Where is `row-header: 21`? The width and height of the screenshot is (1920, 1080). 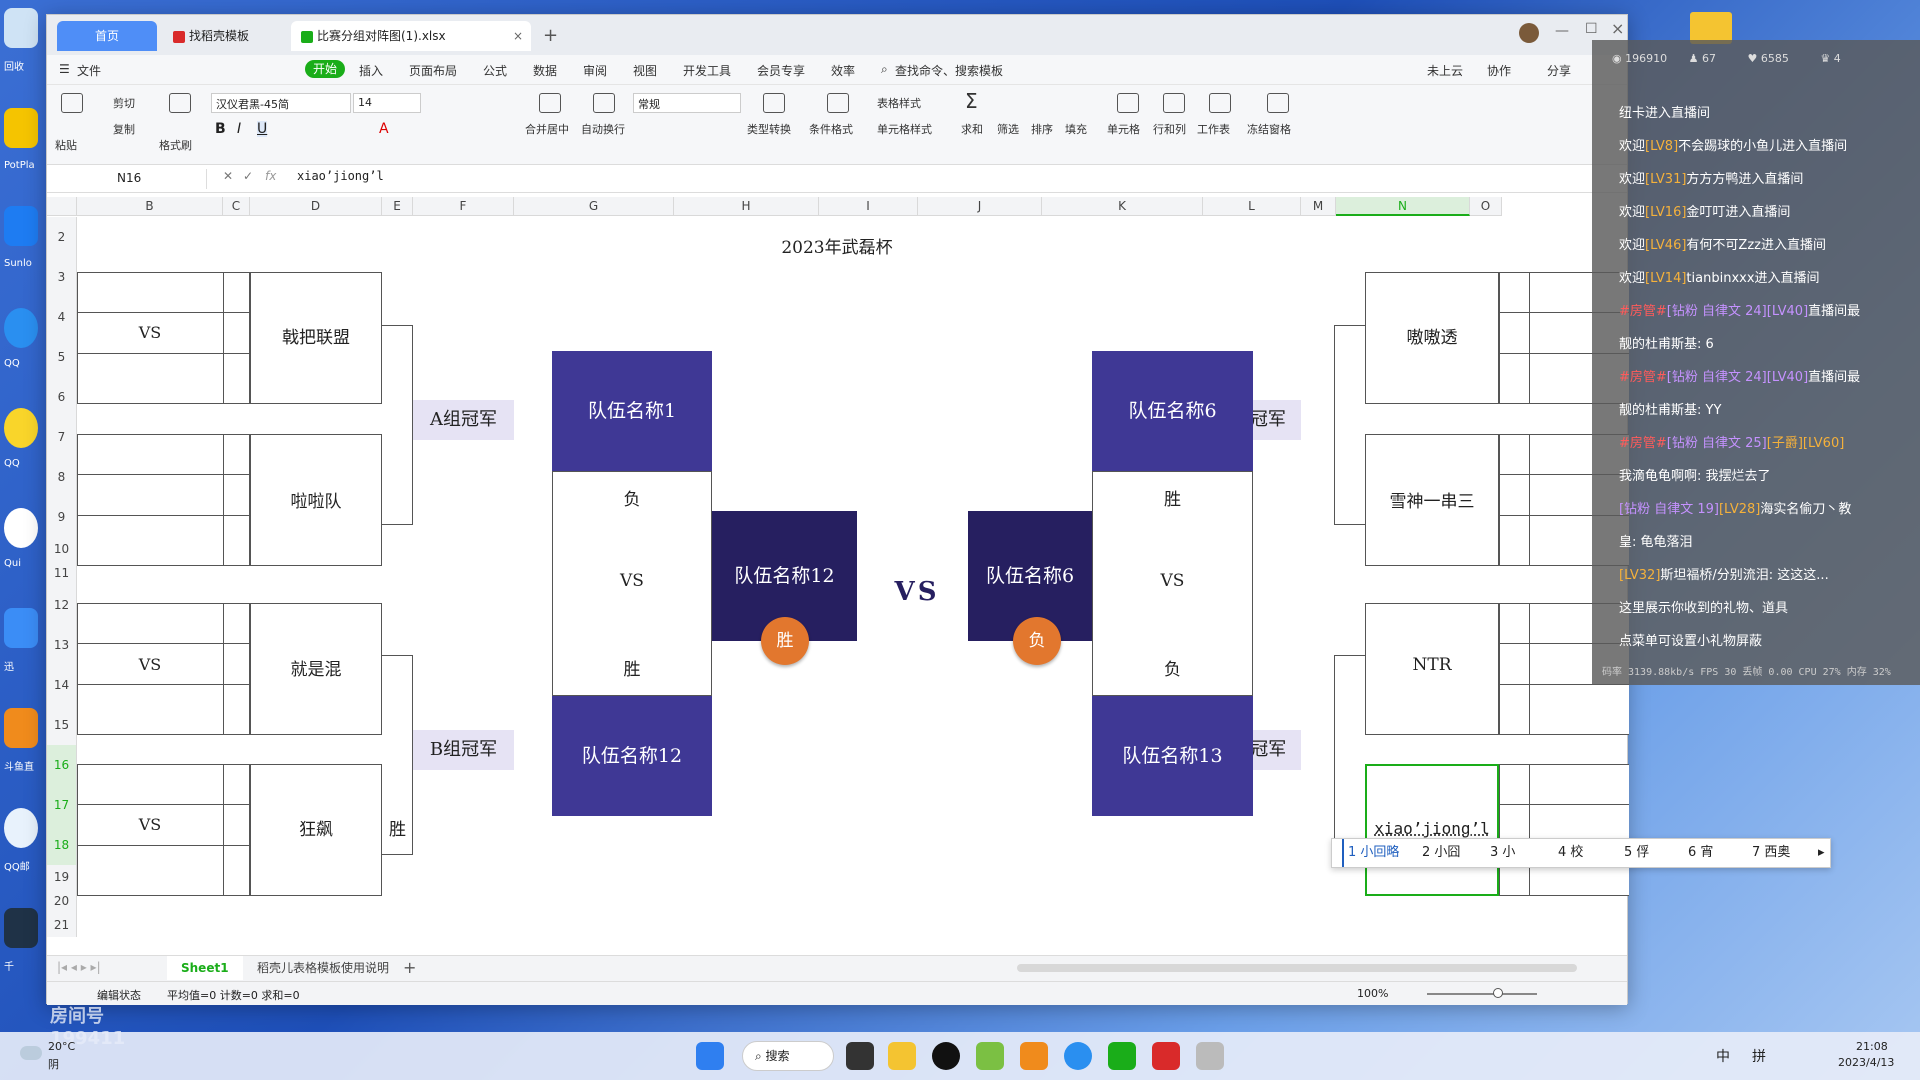
row-header: 21 is located at coordinates (62, 925).